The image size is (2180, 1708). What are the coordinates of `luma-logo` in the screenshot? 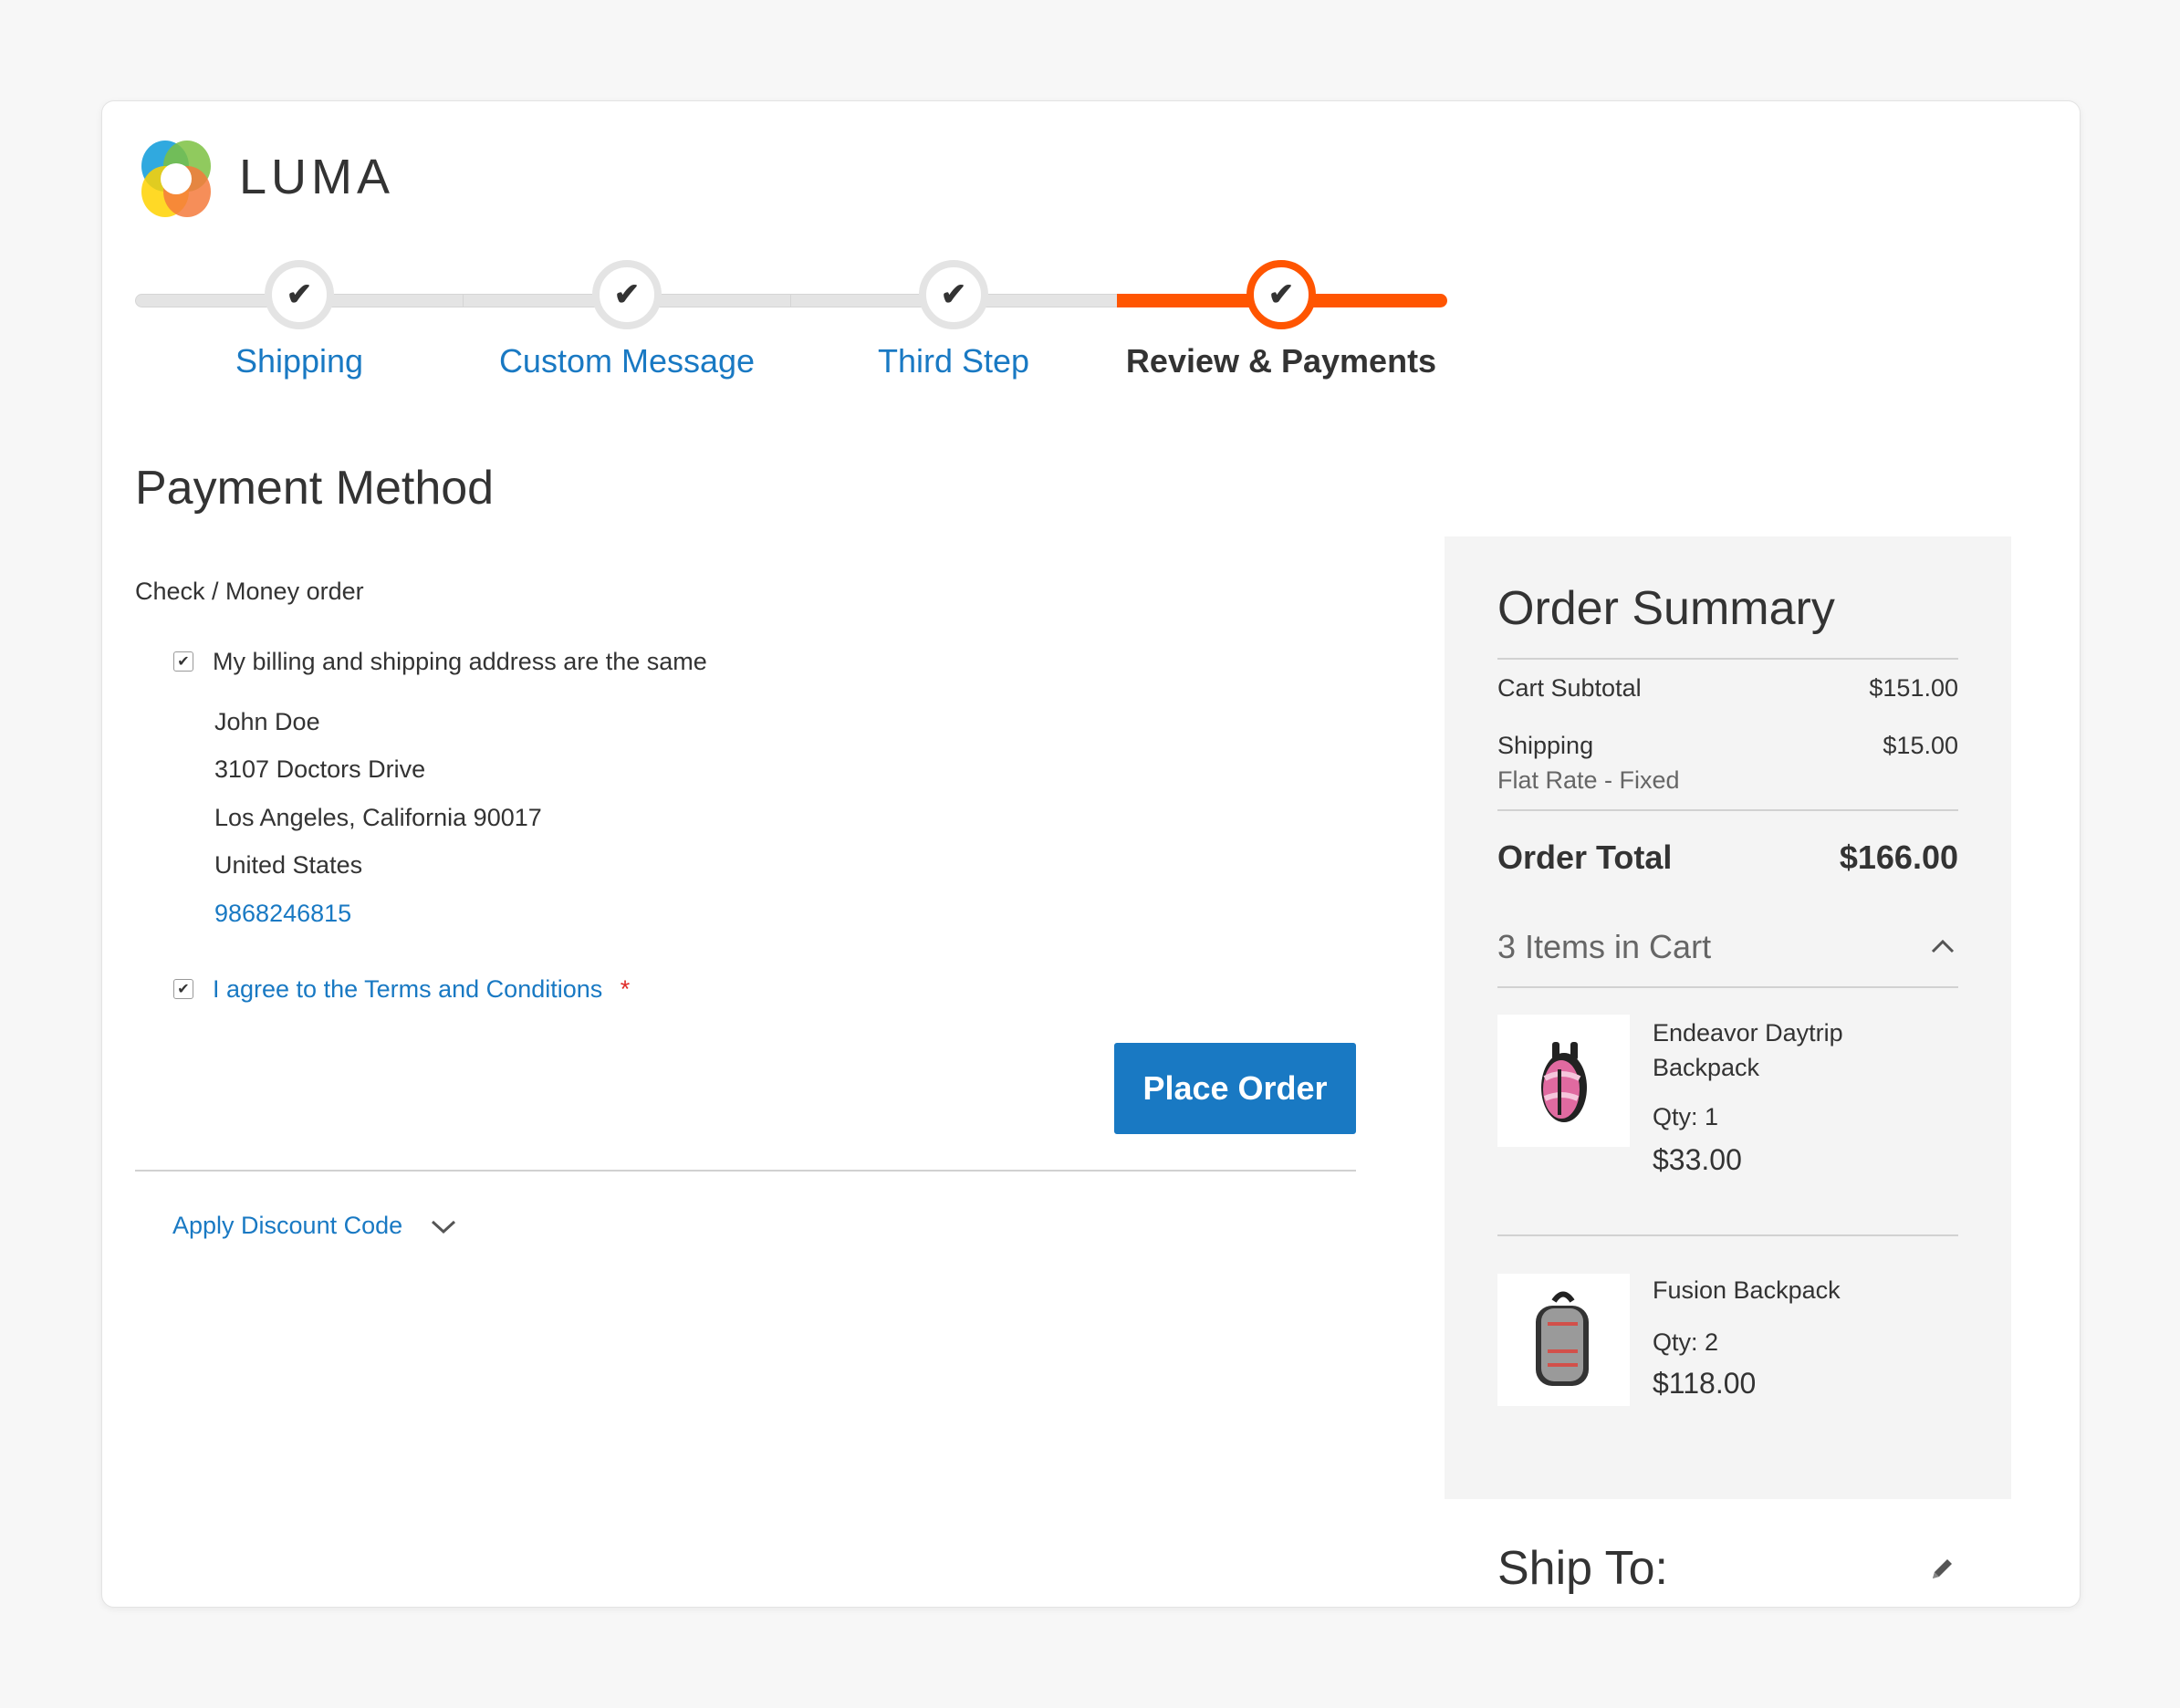 It's located at (176, 179).